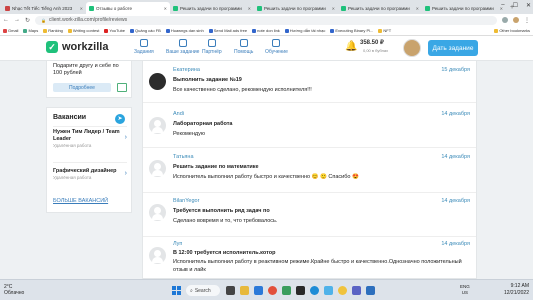 This screenshot has width=533, height=300. Describe the element at coordinates (120, 119) in the screenshot. I see `telegram-icon: ➤` at that location.